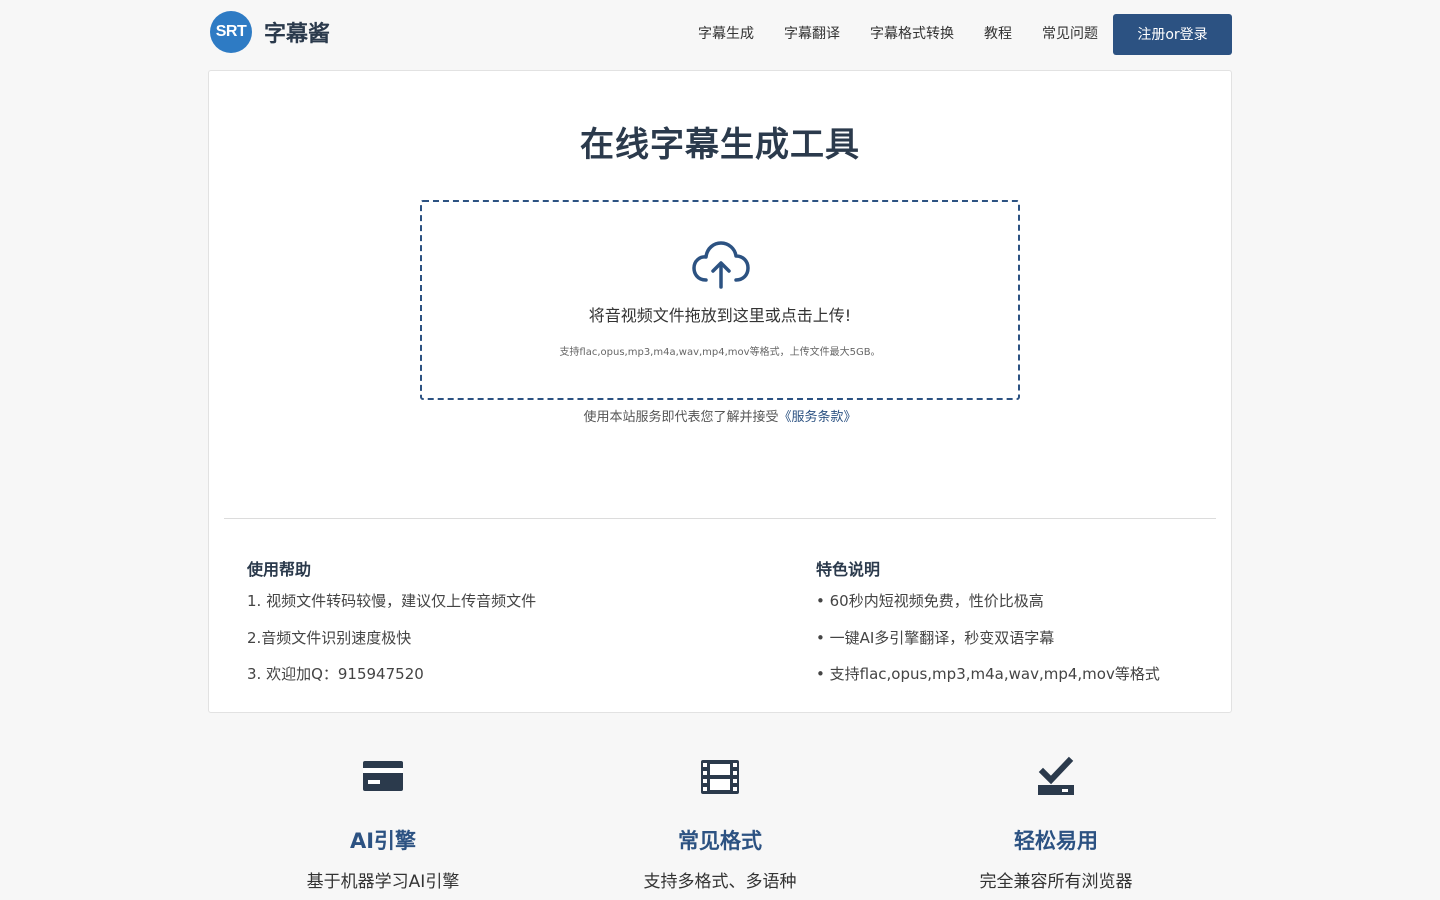  Describe the element at coordinates (818, 417) in the screenshot. I see `terms-link: 《服务条款》` at that location.